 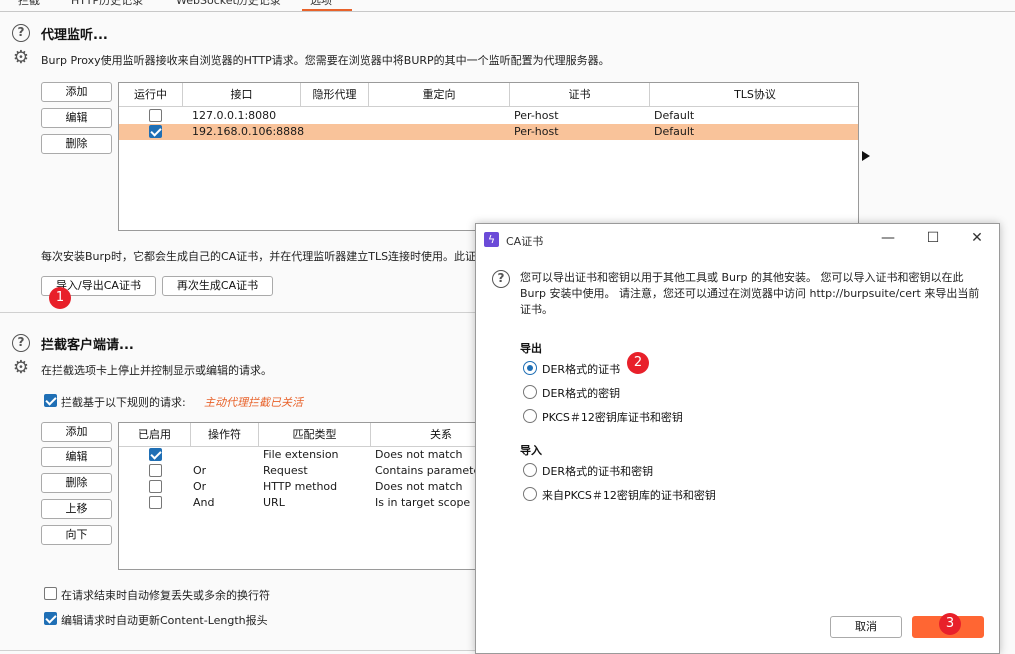 I want to click on import-pkcs12-radio, so click(x=530, y=494).